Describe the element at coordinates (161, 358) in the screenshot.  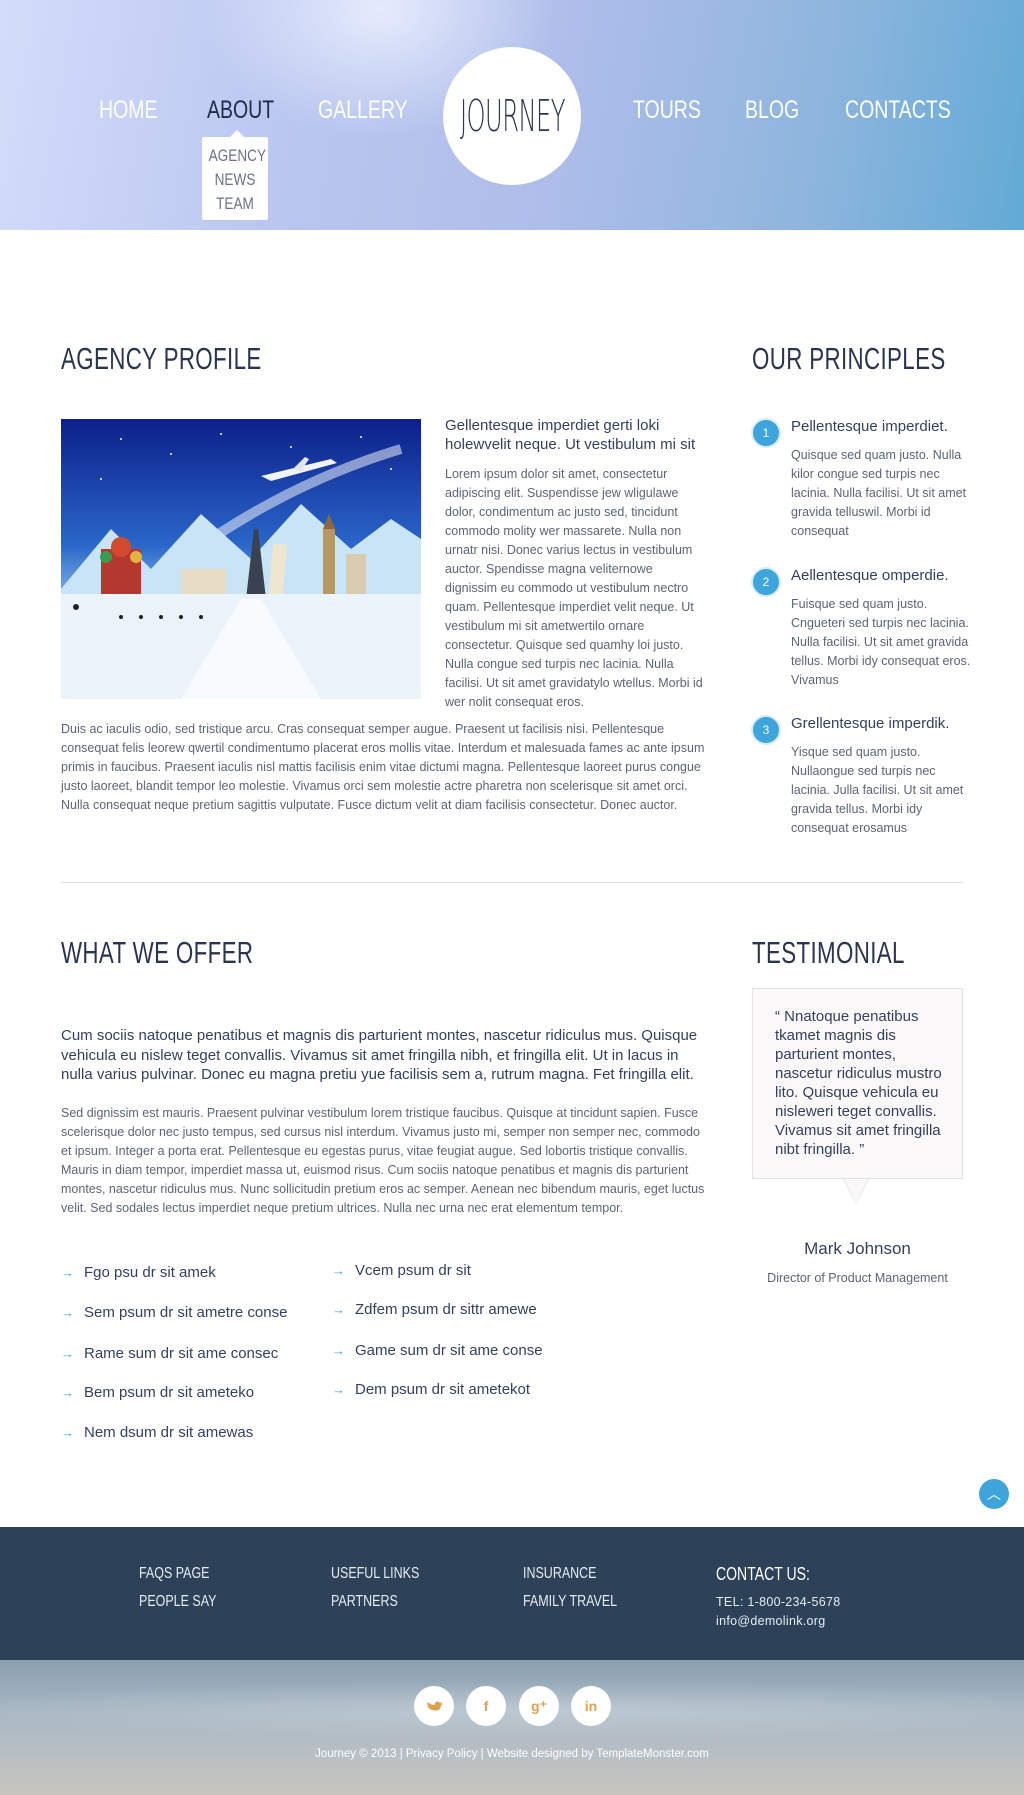
I see `agency-profile-heading: AGENCY PROFILE` at that location.